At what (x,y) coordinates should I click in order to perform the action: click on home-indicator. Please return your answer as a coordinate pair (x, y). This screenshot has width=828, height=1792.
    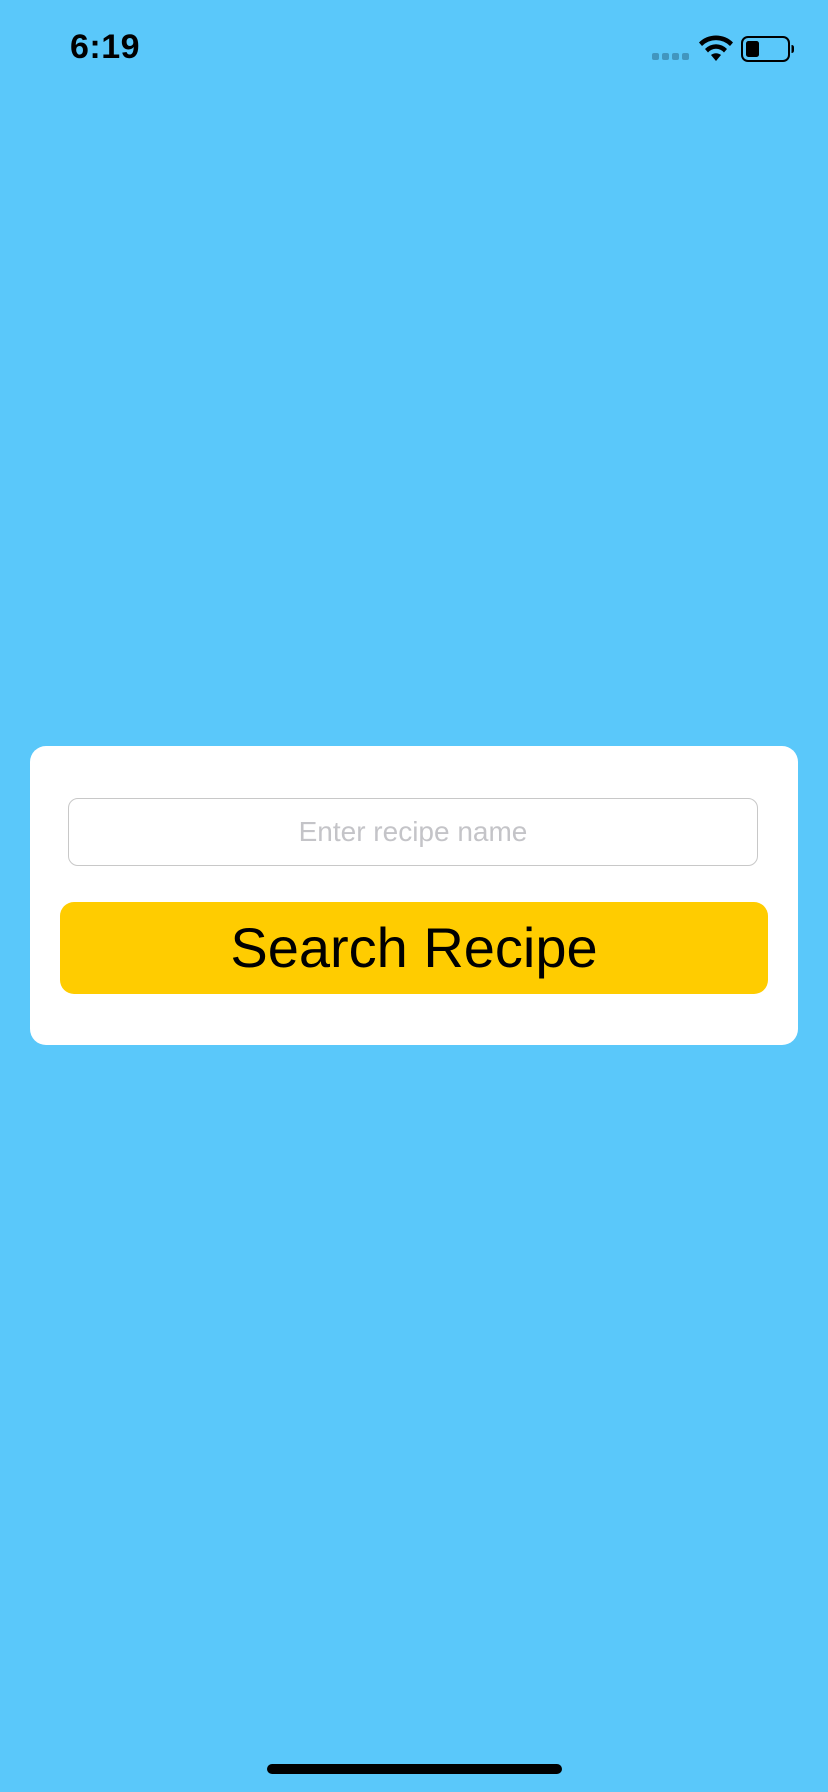
    Looking at the image, I should click on (414, 1769).